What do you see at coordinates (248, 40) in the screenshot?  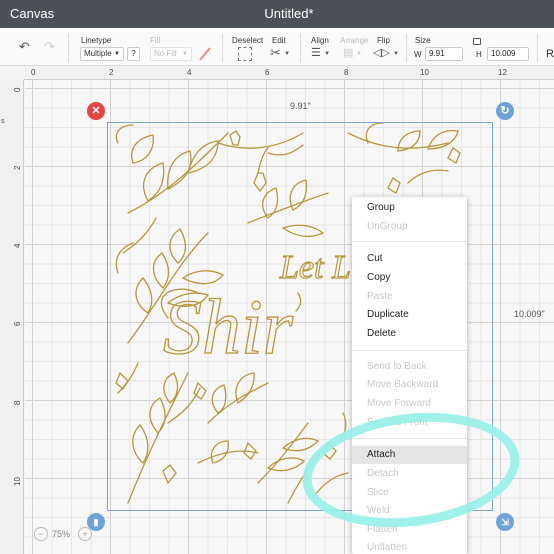 I see `deselect-label: Deselect` at bounding box center [248, 40].